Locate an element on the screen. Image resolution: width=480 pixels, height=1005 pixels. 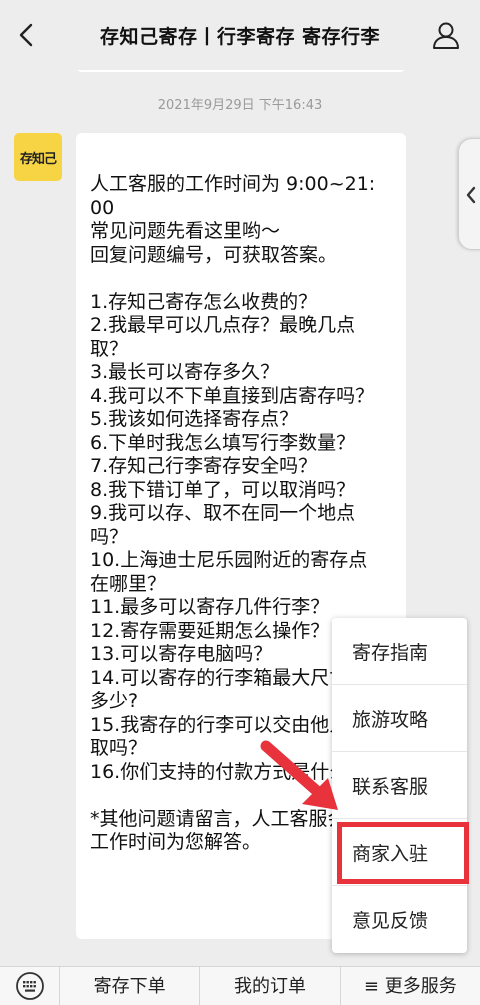
message-line: 10.上海迪士尼乐园附近的寄存点 is located at coordinates (229, 560).